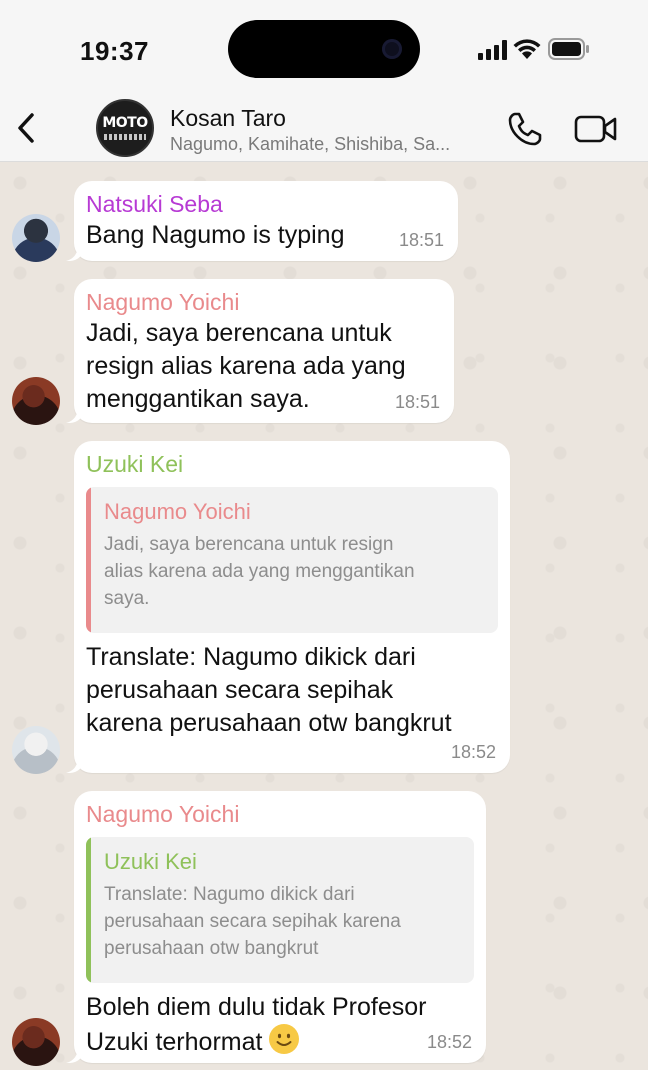 The width and height of the screenshot is (648, 1070). What do you see at coordinates (150, 861) in the screenshot?
I see `quoted-sender: Uzuki Kei` at bounding box center [150, 861].